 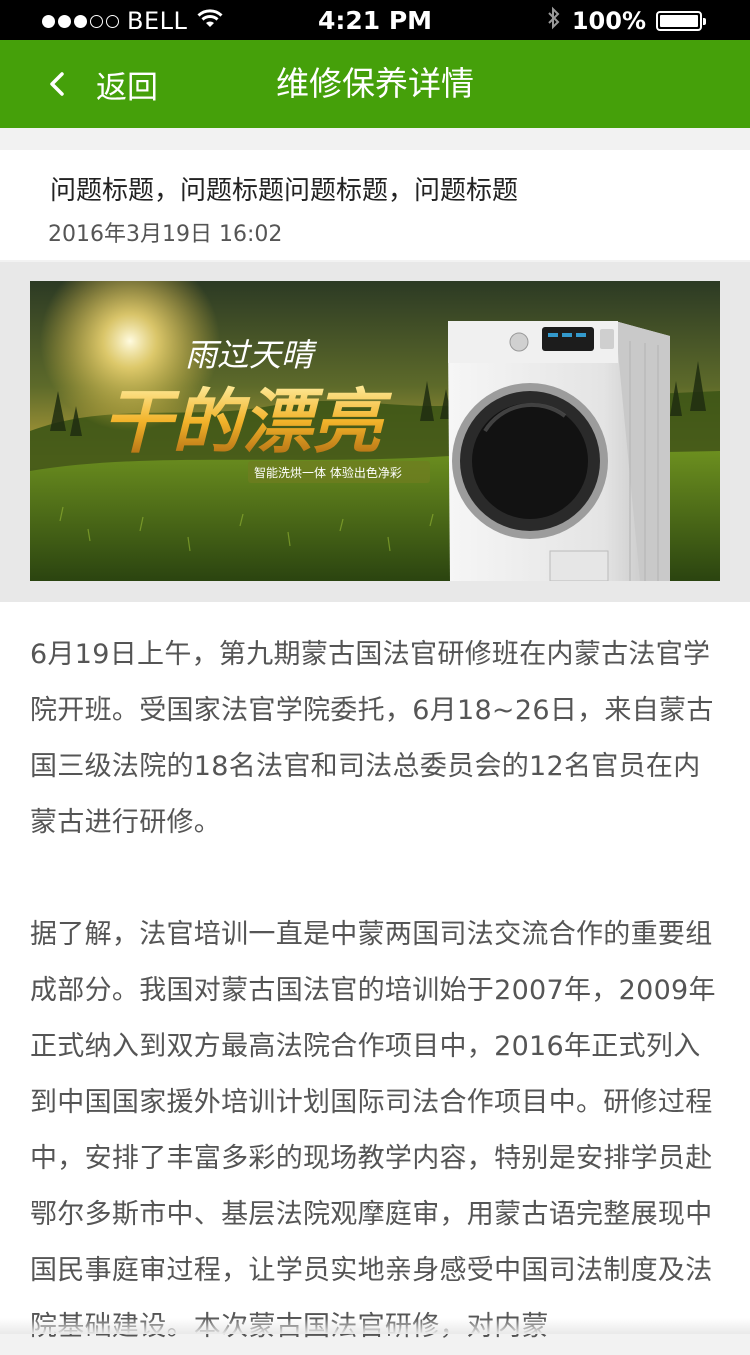 What do you see at coordinates (165, 234) in the screenshot?
I see `article-date: 2016年3月19日 16:02` at bounding box center [165, 234].